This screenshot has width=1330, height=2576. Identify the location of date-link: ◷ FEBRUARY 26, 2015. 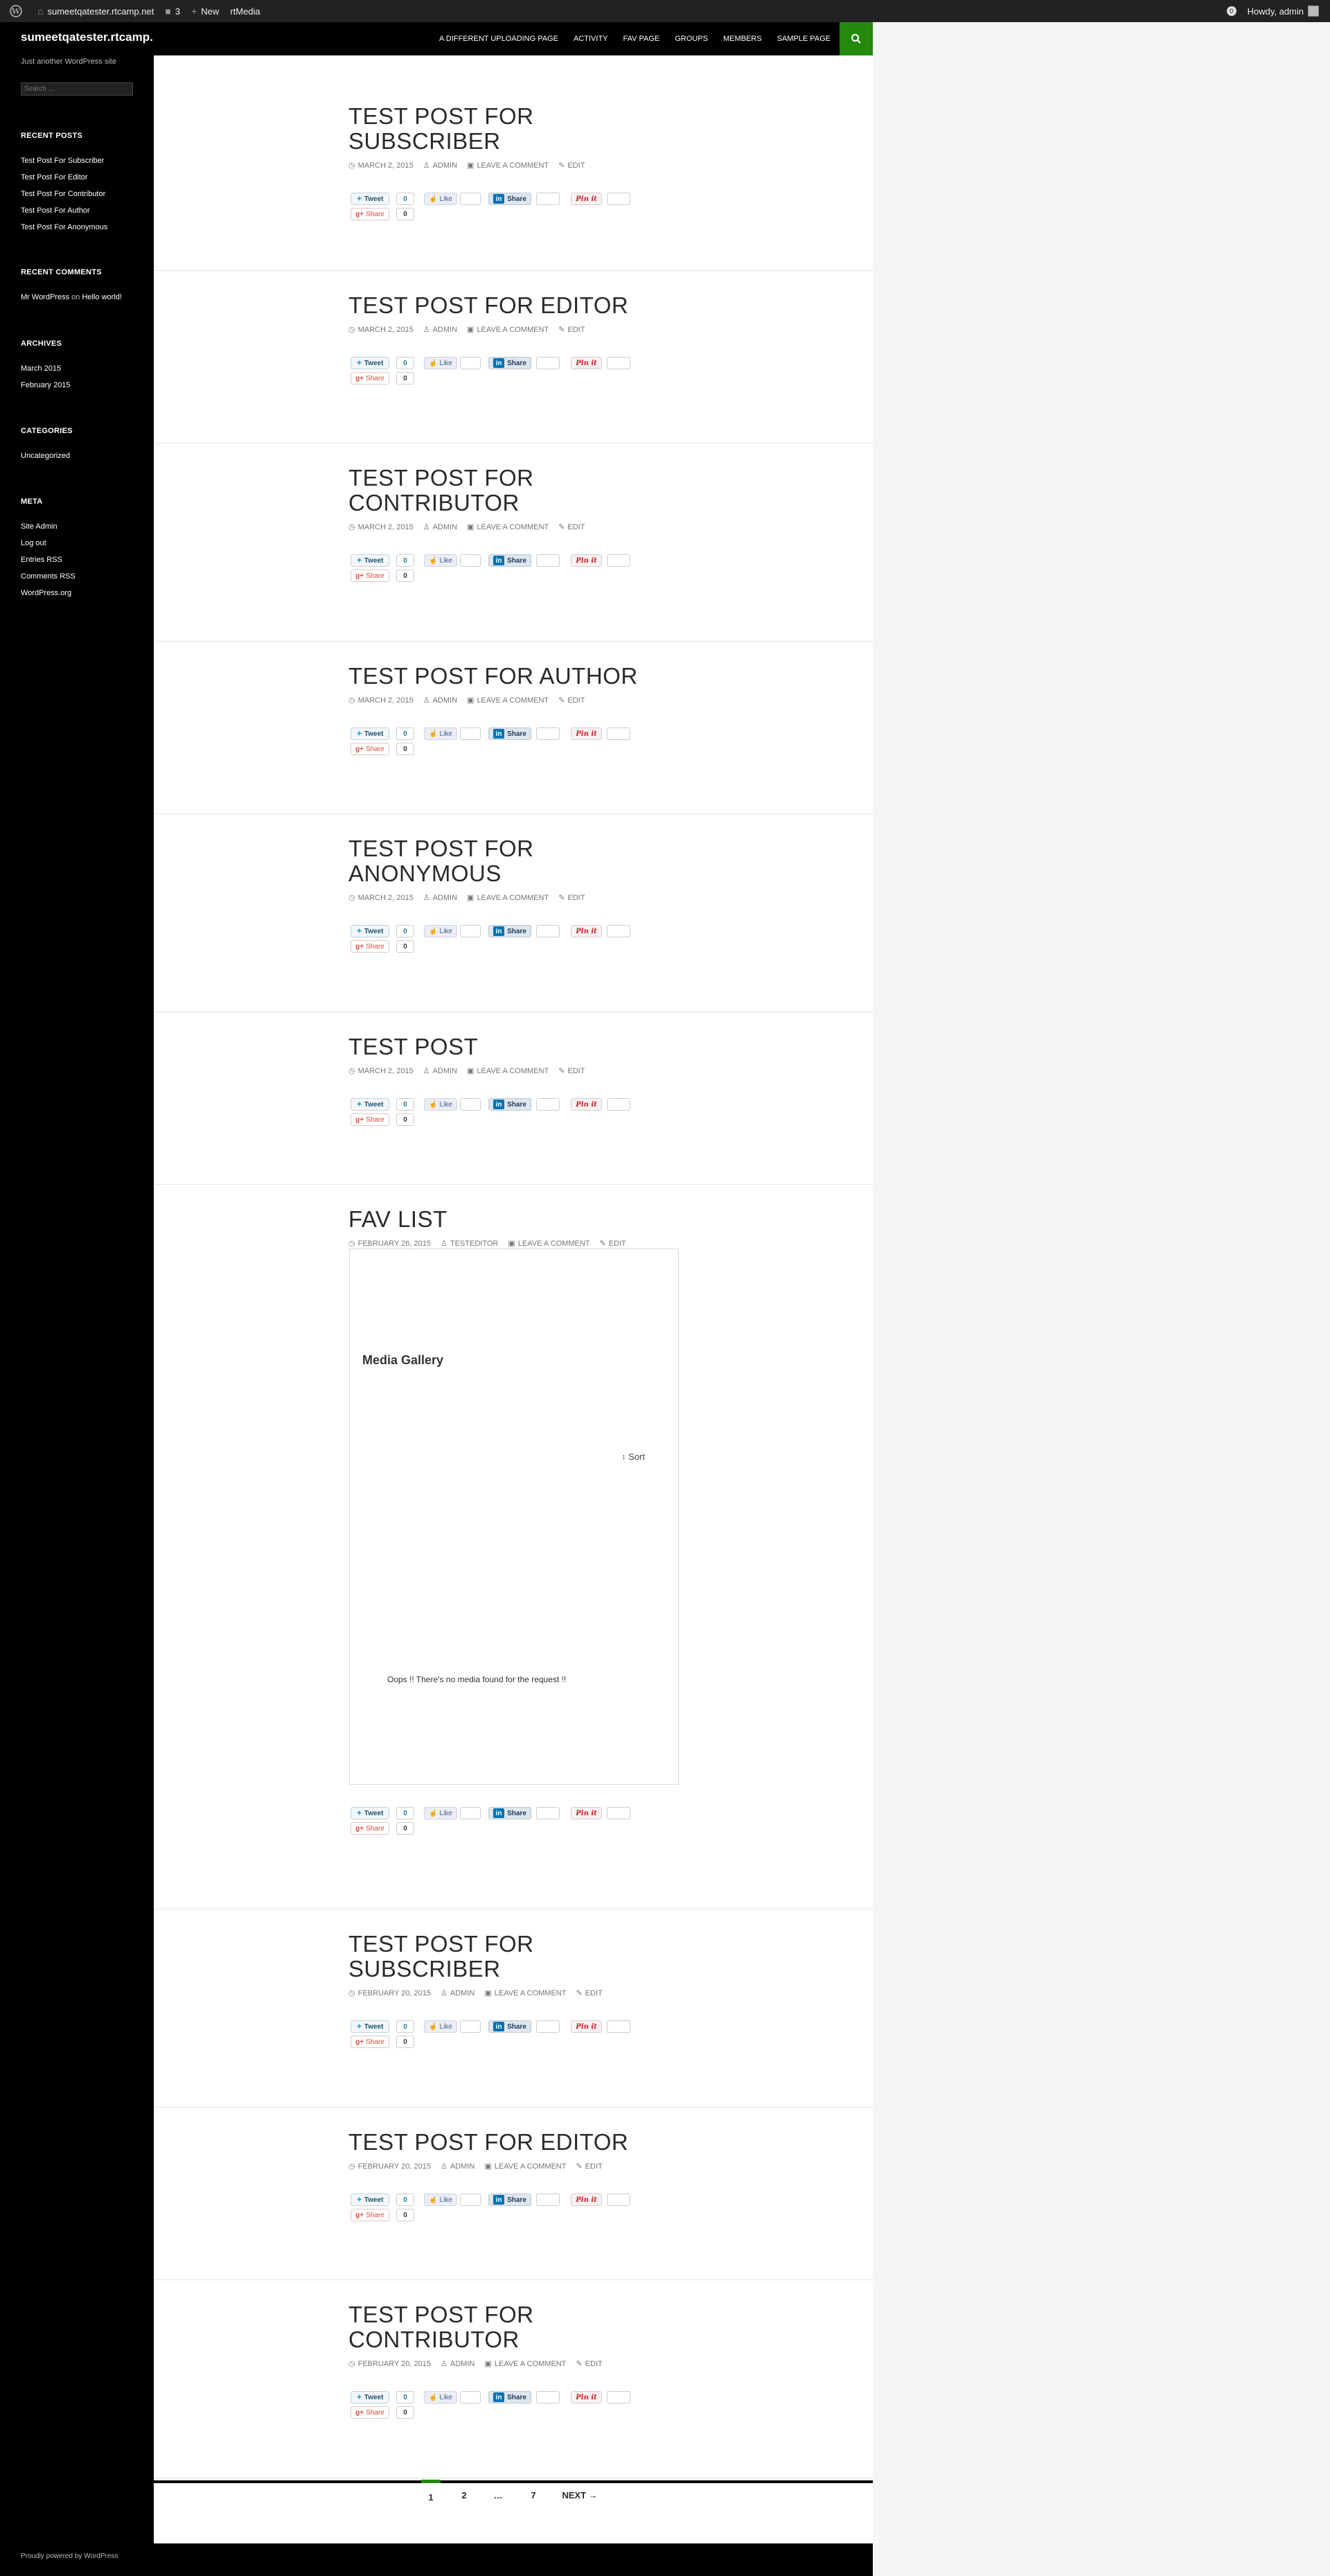
(389, 1244).